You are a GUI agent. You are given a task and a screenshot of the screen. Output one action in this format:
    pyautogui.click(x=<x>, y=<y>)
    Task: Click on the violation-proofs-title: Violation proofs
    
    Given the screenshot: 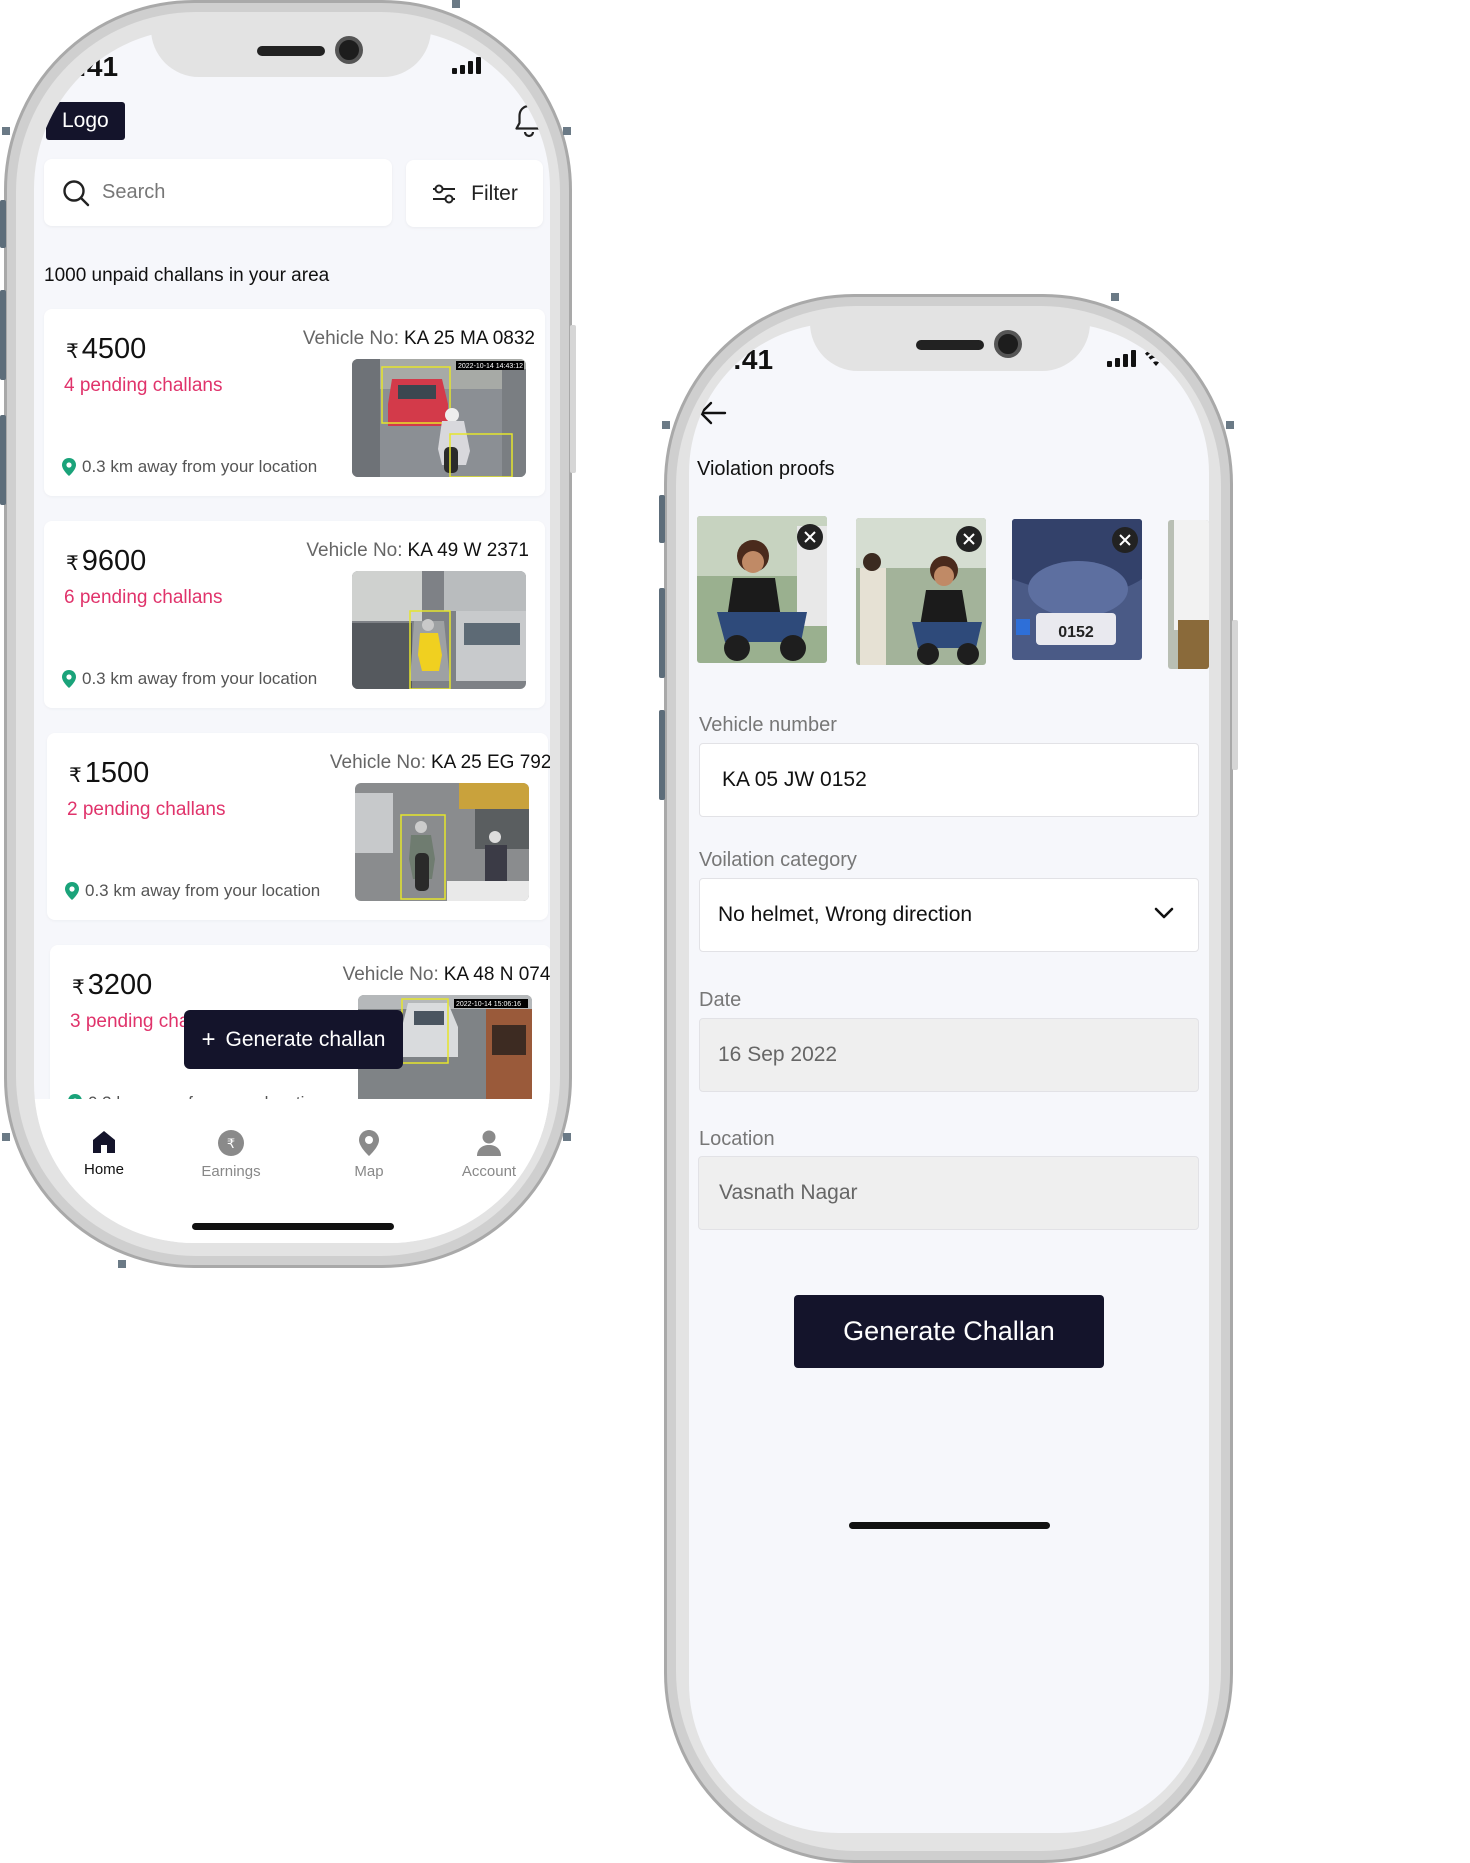 What is the action you would take?
    pyautogui.click(x=766, y=469)
    